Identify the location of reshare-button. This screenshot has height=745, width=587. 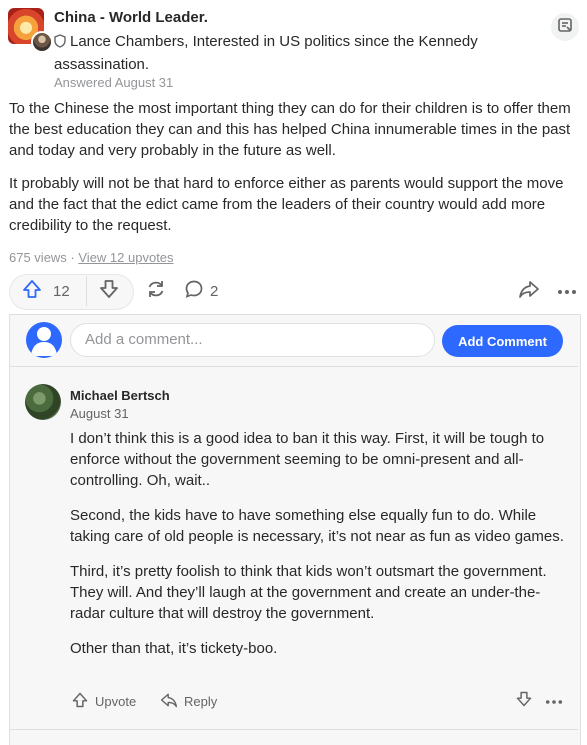
(156, 291).